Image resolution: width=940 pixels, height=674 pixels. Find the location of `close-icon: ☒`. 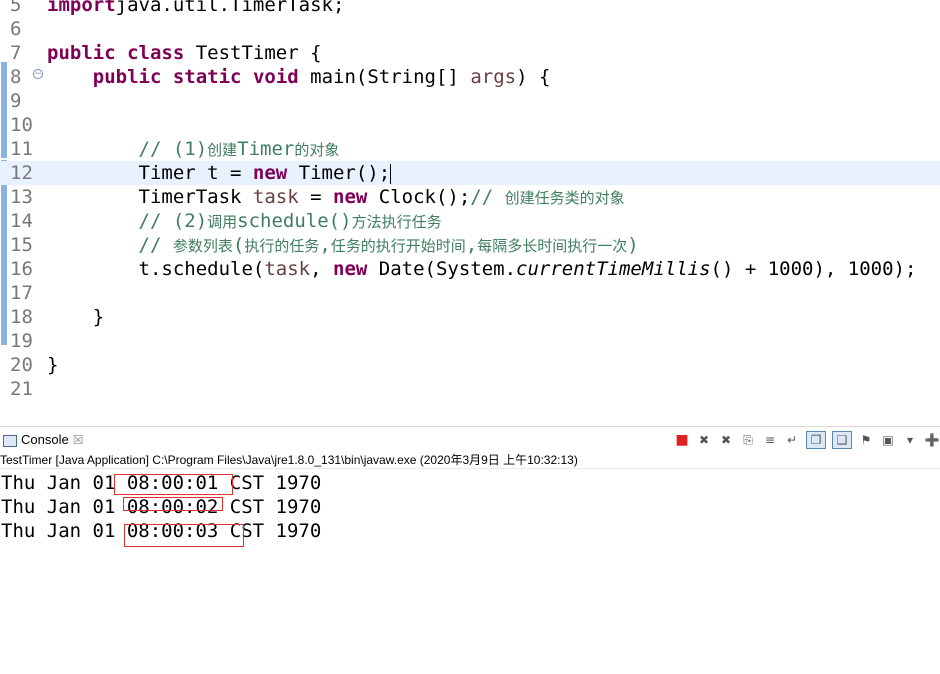

close-icon: ☒ is located at coordinates (78, 440).